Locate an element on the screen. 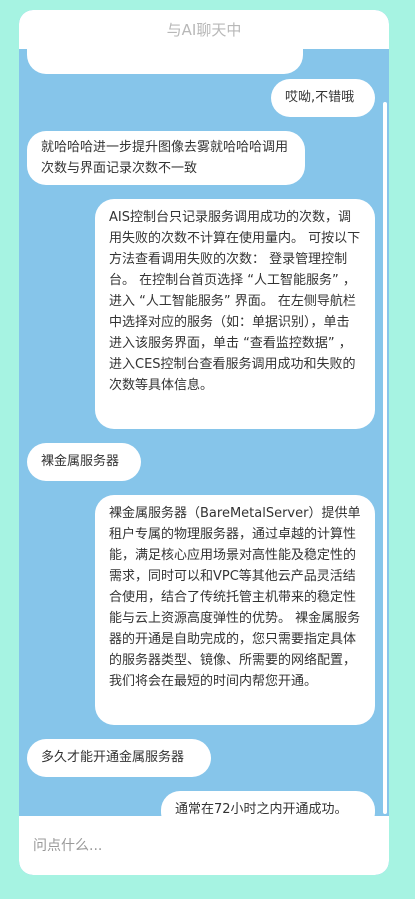 The image size is (415, 899). message-input is located at coordinates (198, 845).